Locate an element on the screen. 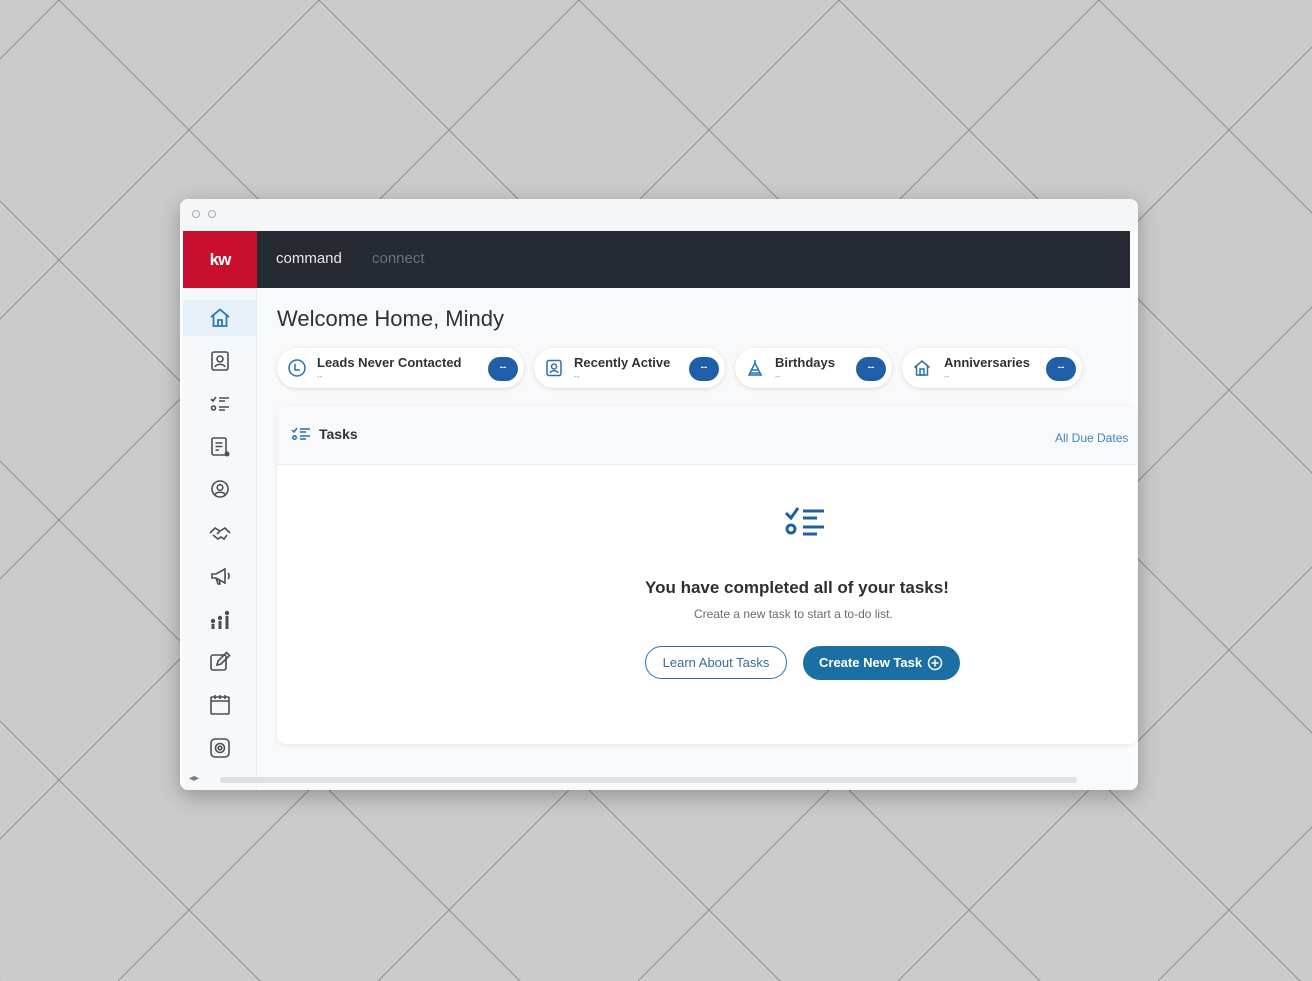  megaphone-icon is located at coordinates (220, 576).